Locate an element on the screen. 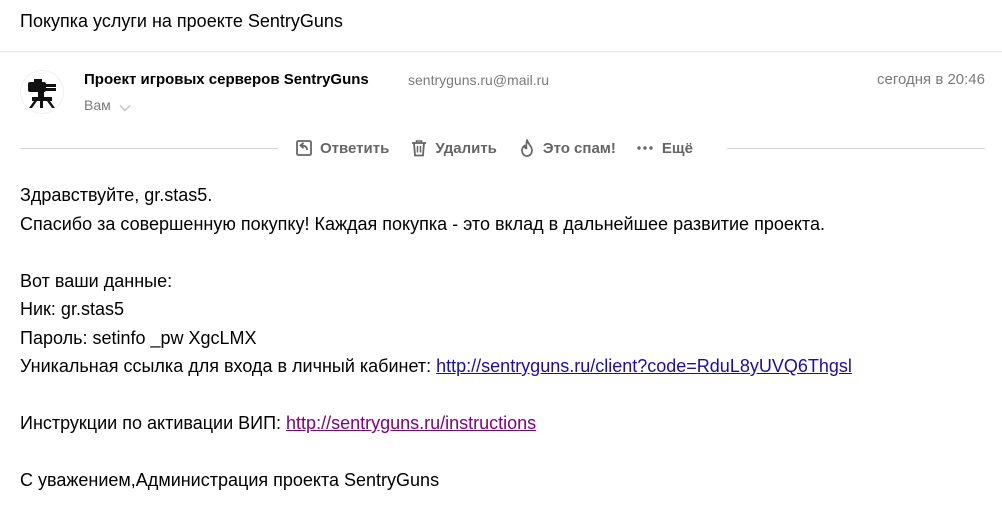  toolbar-divider-right is located at coordinates (856, 148).